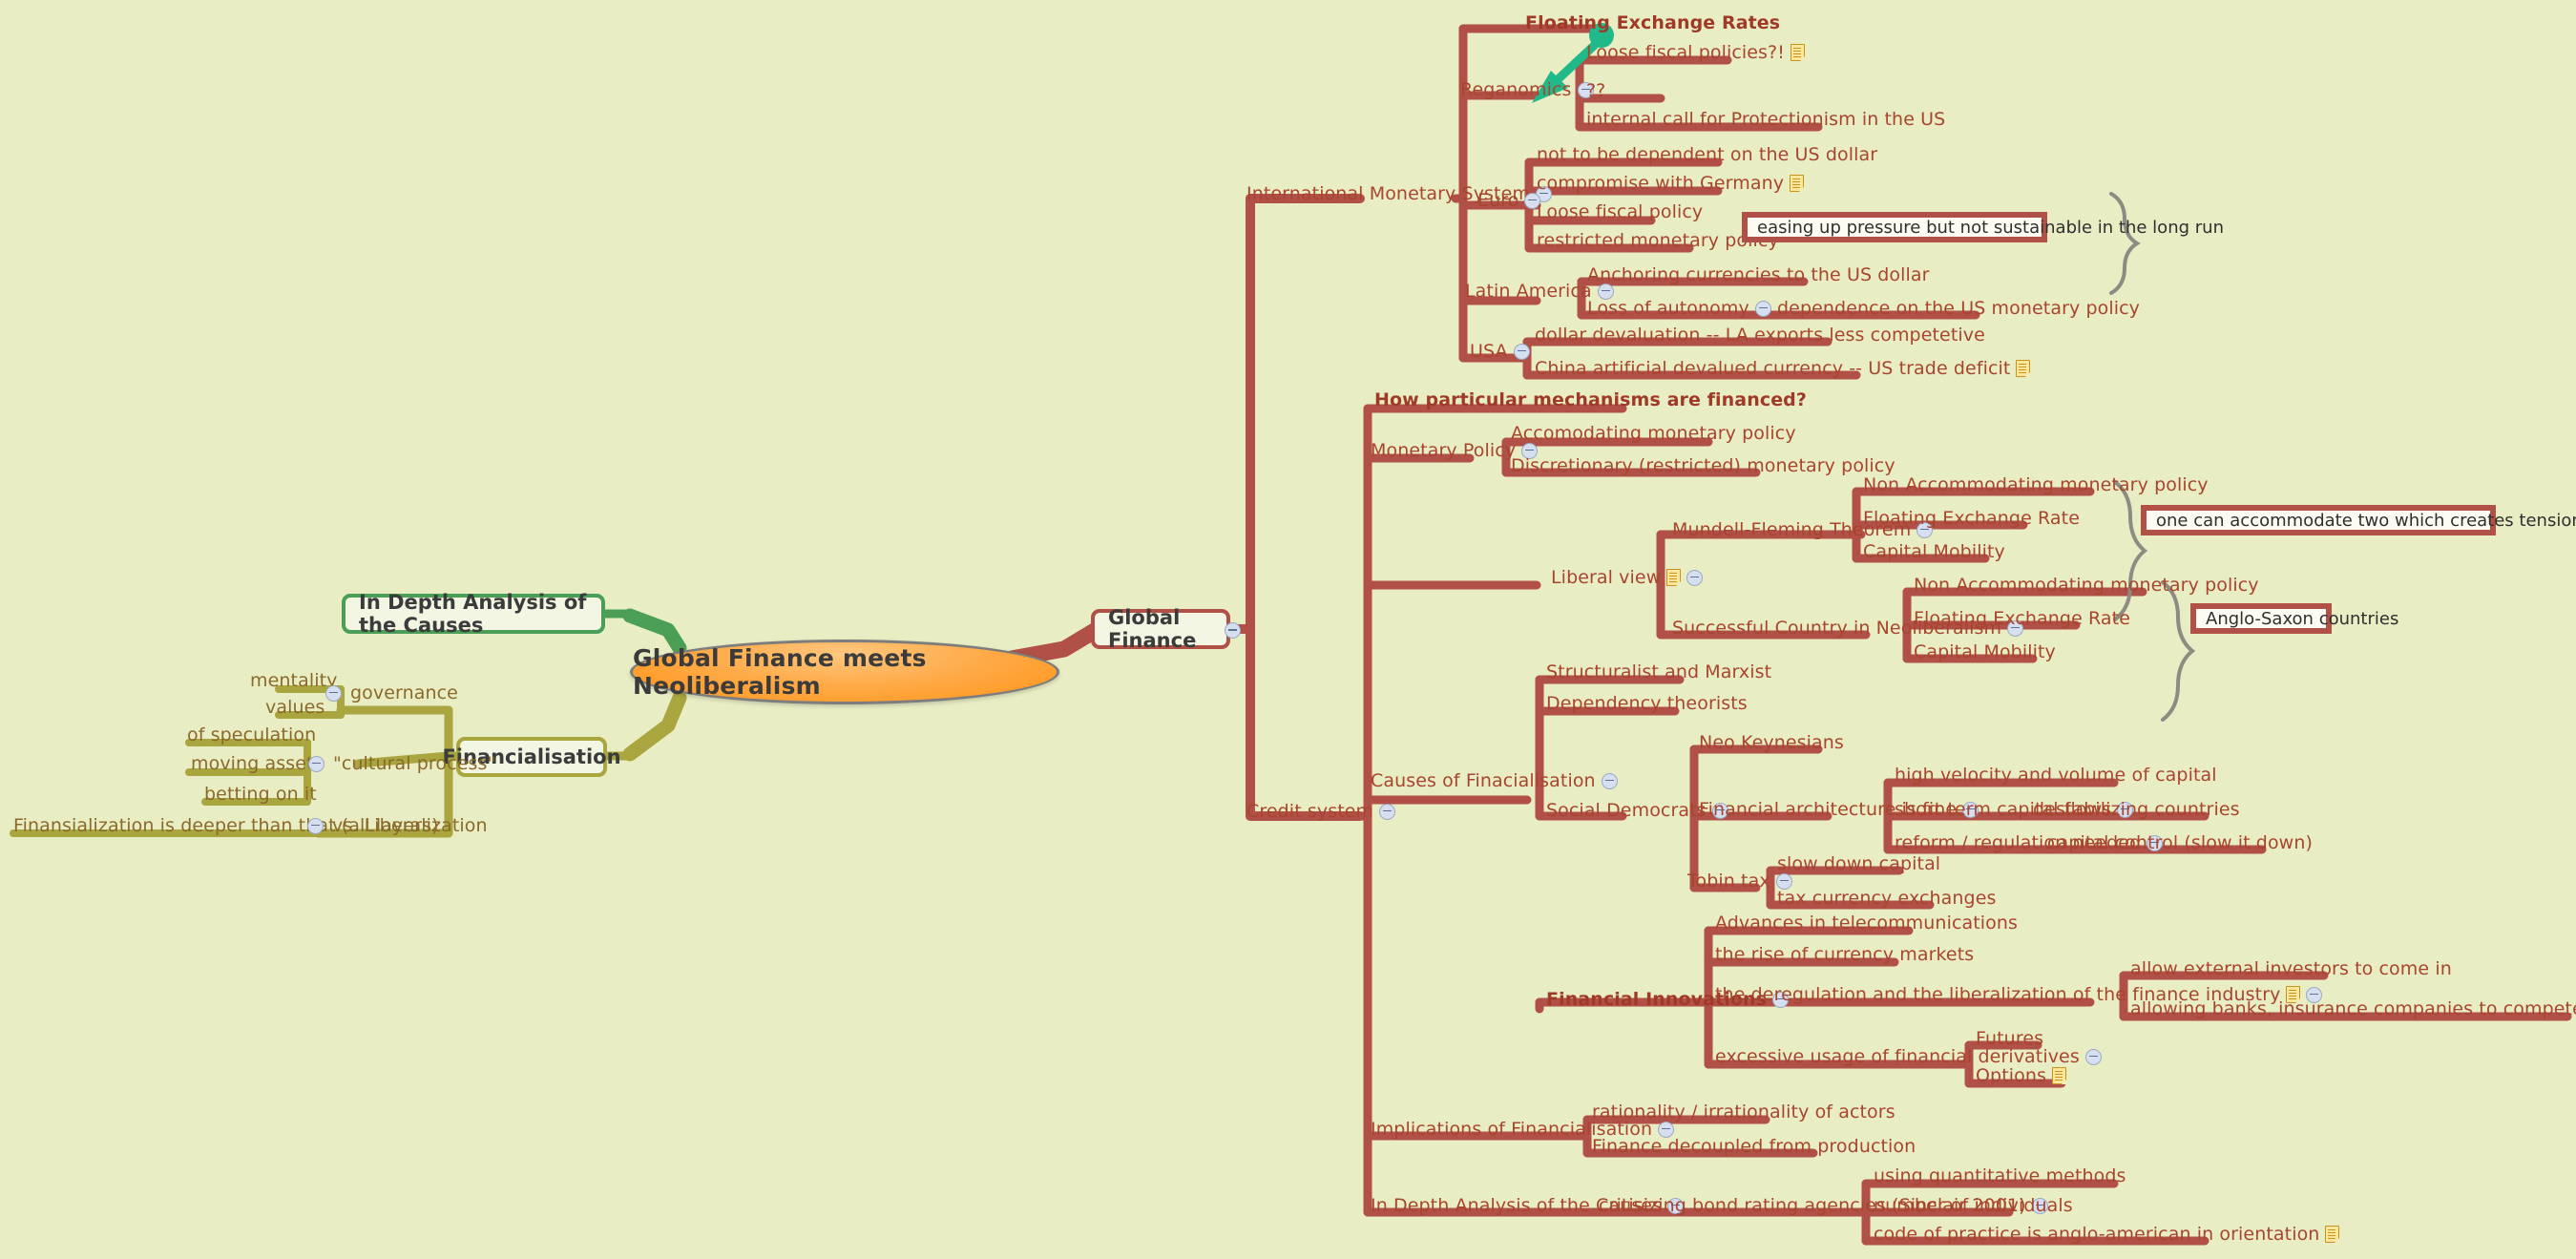 The height and width of the screenshot is (1259, 2576). What do you see at coordinates (1653, 434) in the screenshot?
I see `node-accomodating-monetary-policy: Accomodating monetary policy` at bounding box center [1653, 434].